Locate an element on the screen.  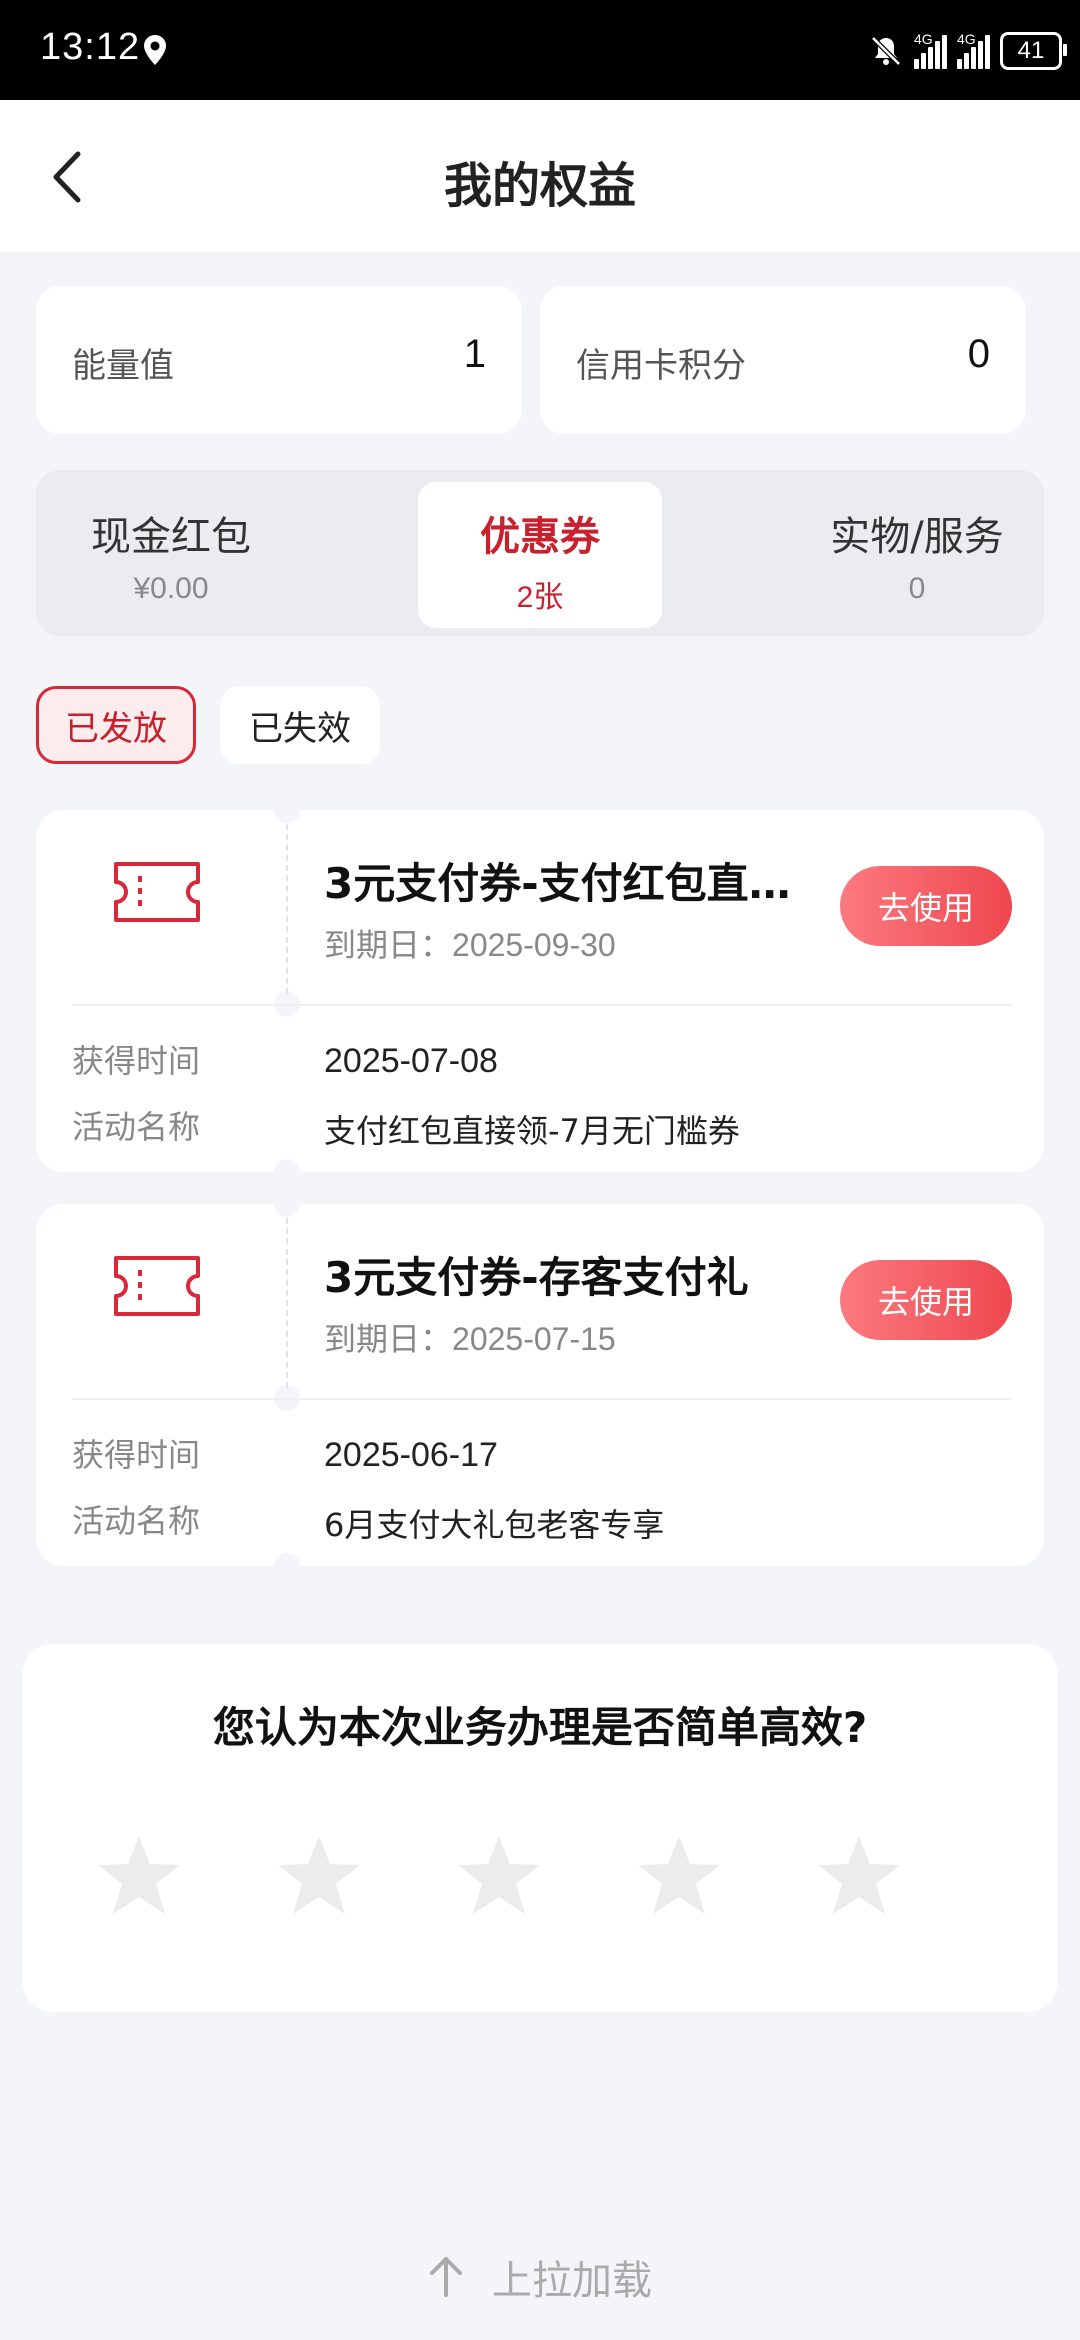
location-icon is located at coordinates (155, 50).